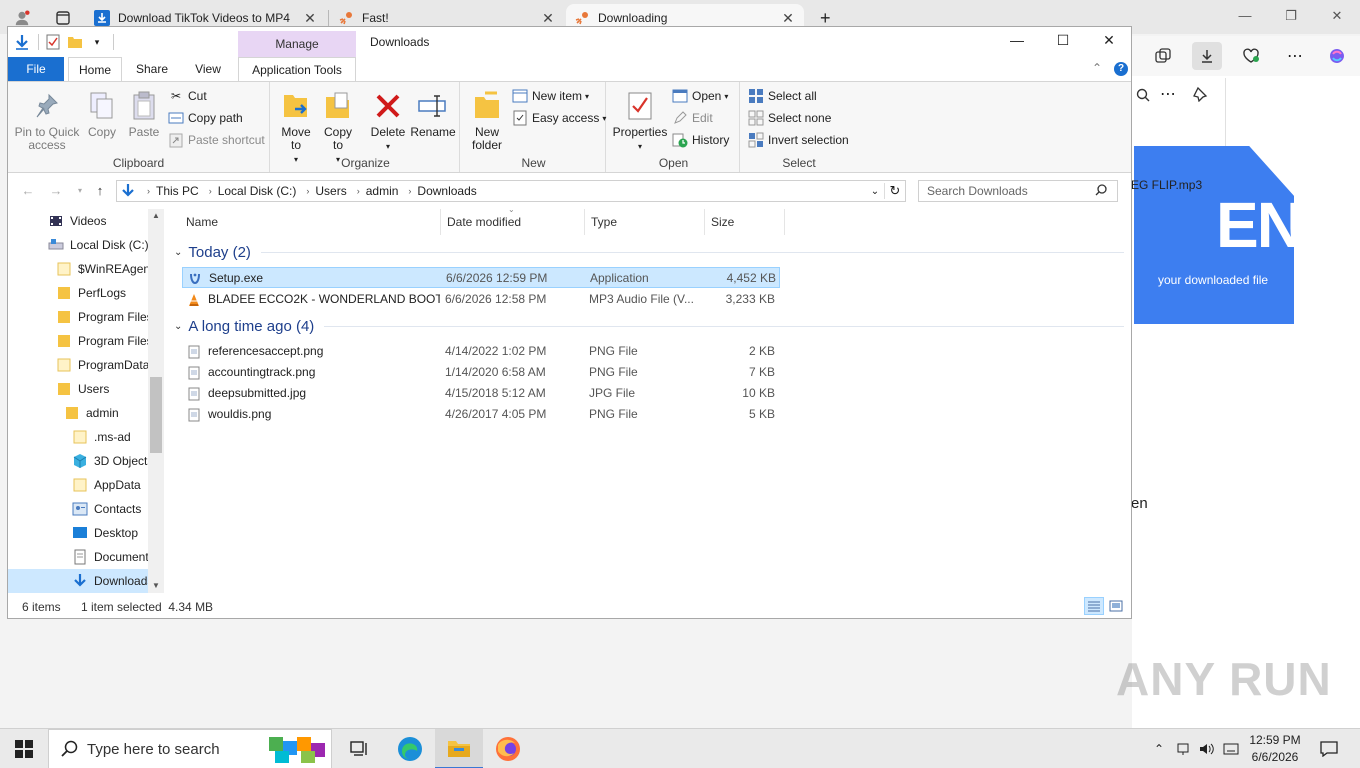 The image size is (1360, 768). What do you see at coordinates (508, 748) in the screenshot?
I see `taskbar-firefox-button` at bounding box center [508, 748].